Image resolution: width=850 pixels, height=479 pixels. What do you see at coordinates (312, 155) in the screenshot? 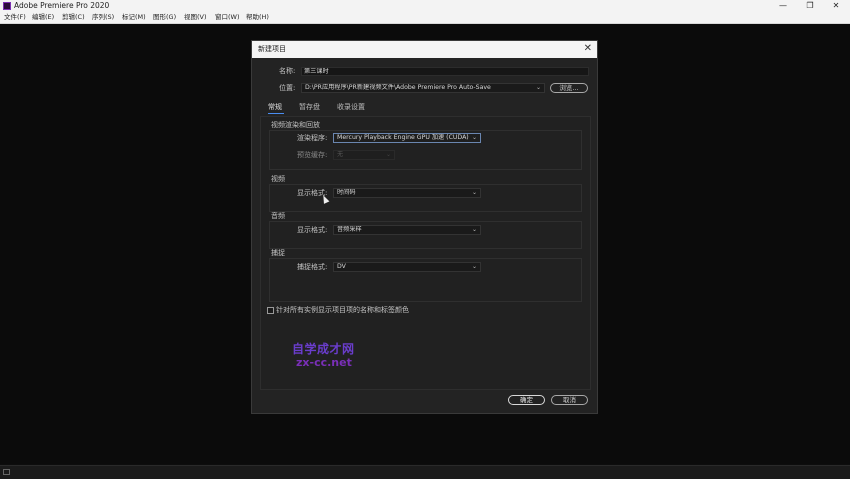
I see `preview-cache-label: 预览缓存:` at bounding box center [312, 155].